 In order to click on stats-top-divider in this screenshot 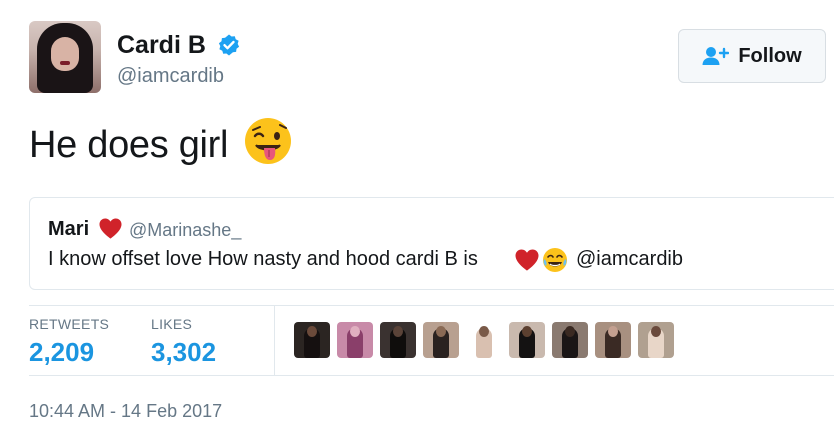, I will do `click(431, 305)`.